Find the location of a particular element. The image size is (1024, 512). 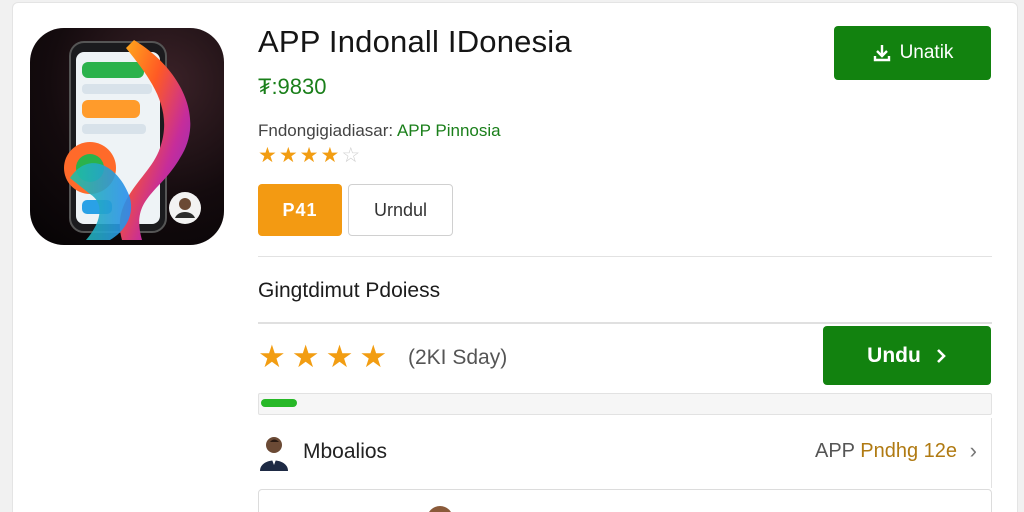

orange-action-button: P41 is located at coordinates (300, 210).